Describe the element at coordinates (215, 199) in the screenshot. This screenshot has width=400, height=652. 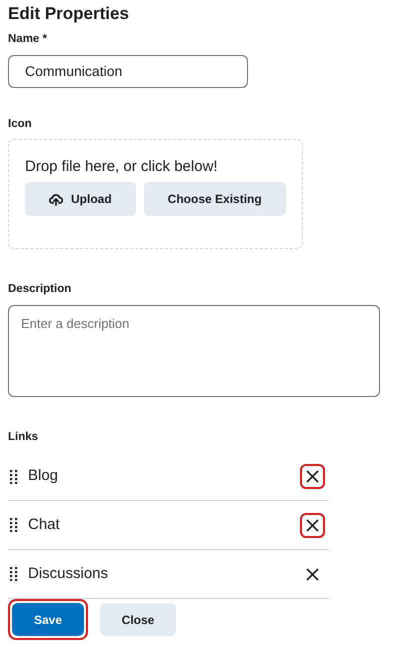
I see `choose-button: Choose Existing` at that location.